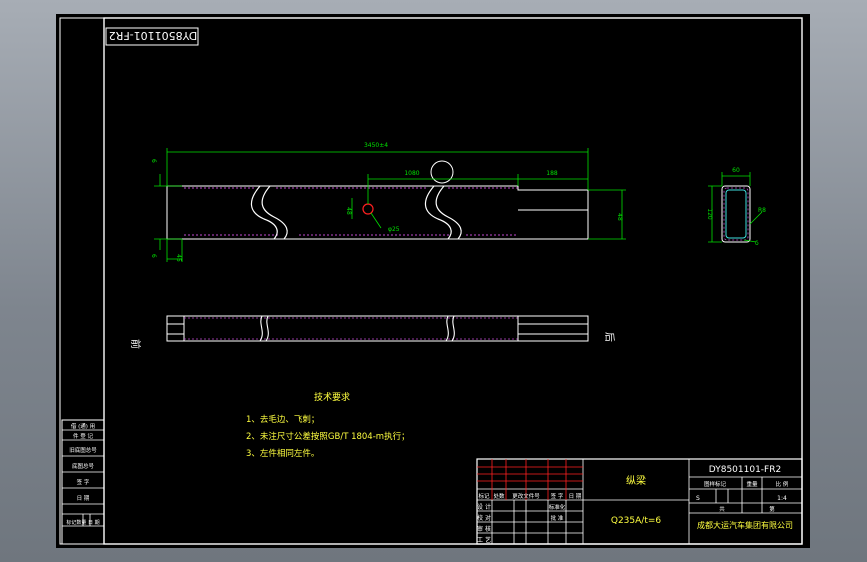  Describe the element at coordinates (83, 466) in the screenshot. I see `svg-text: 底图总号` at that location.